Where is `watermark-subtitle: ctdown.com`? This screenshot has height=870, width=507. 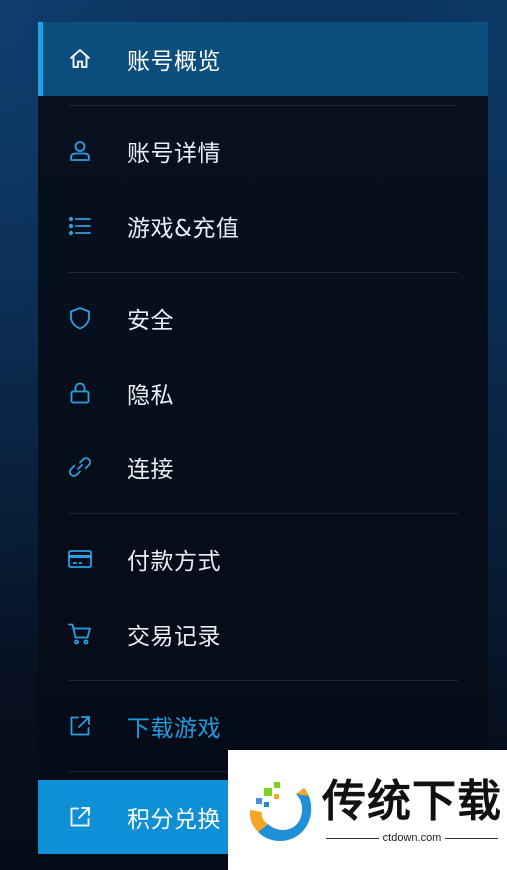 watermark-subtitle: ctdown.com is located at coordinates (412, 838).